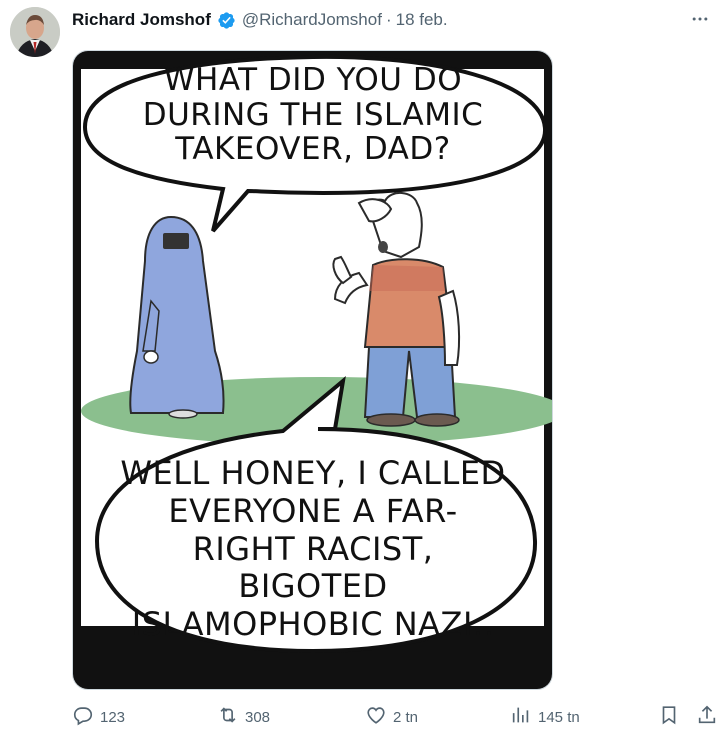 This screenshot has width=727, height=738. I want to click on repost-count: 308, so click(258, 717).